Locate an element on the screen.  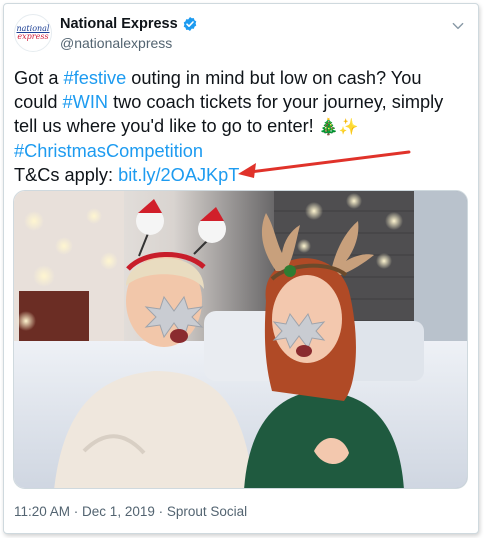
tweet-footer: 11:20 AM · Dec 1, 2019 · Sprout Social is located at coordinates (130, 511).